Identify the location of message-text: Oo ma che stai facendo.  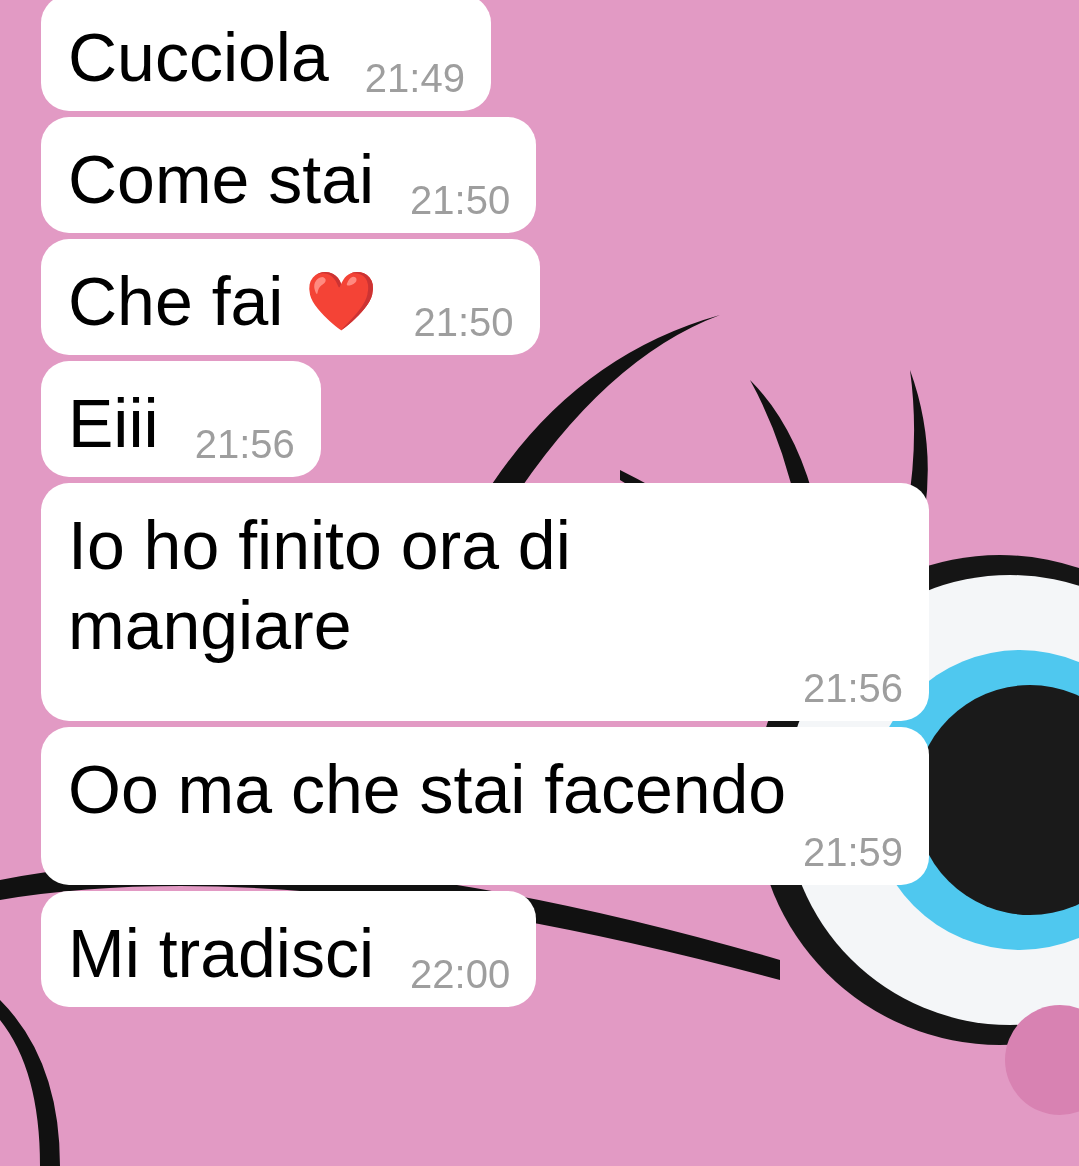
(427, 789).